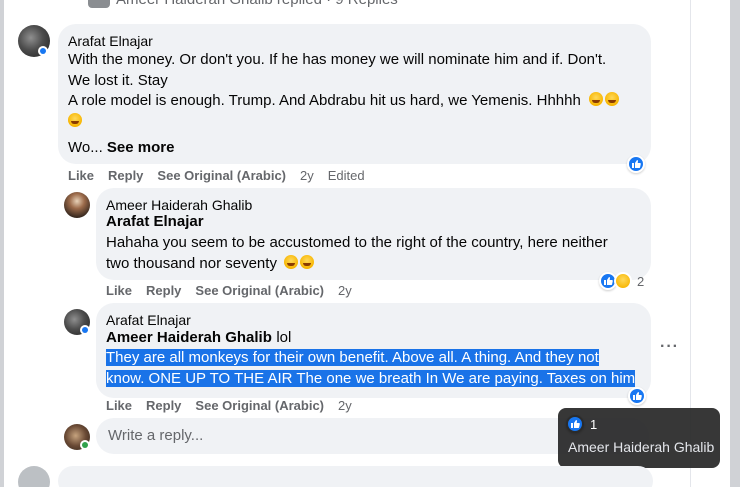 The height and width of the screenshot is (487, 740). Describe the element at coordinates (110, 41) in the screenshot. I see `comment-author: Arafat Elnajar` at that location.